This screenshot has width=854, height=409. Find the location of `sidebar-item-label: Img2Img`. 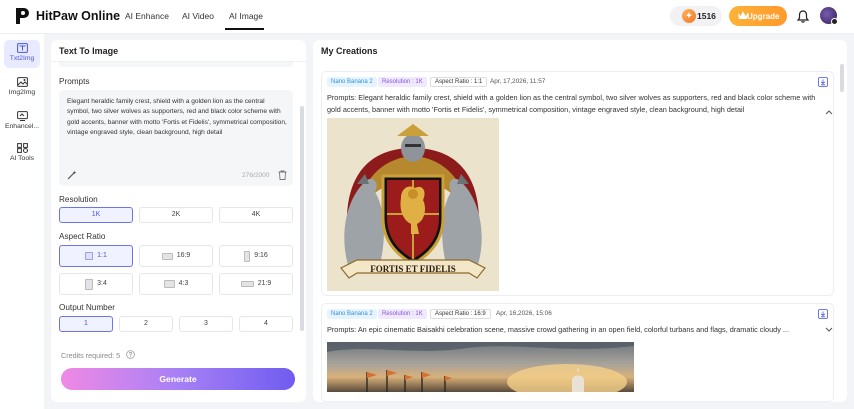

sidebar-item-label: Img2Img is located at coordinates (22, 92).